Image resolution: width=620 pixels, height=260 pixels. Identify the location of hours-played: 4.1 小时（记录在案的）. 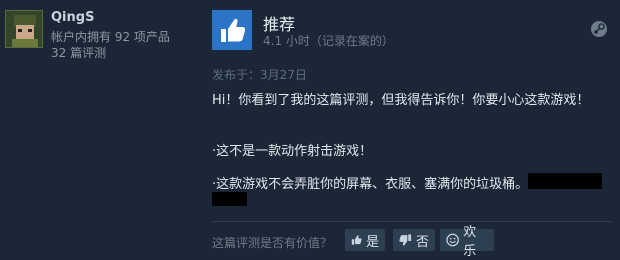
(328, 41).